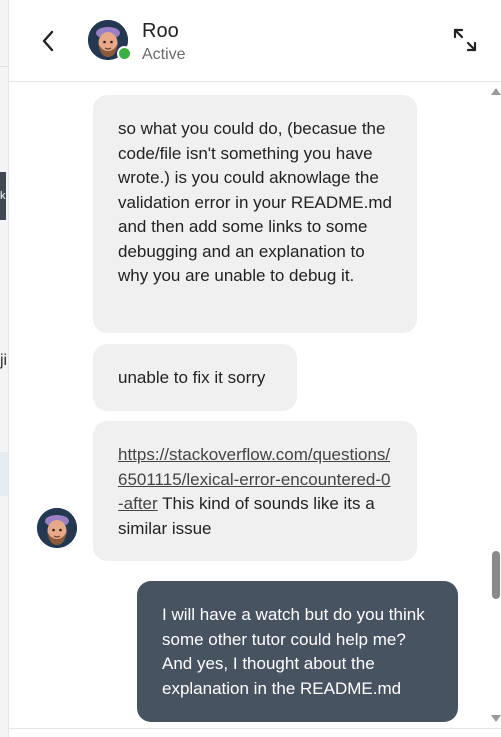 The width and height of the screenshot is (501, 737). What do you see at coordinates (4, 474) in the screenshot?
I see `background-band` at bounding box center [4, 474].